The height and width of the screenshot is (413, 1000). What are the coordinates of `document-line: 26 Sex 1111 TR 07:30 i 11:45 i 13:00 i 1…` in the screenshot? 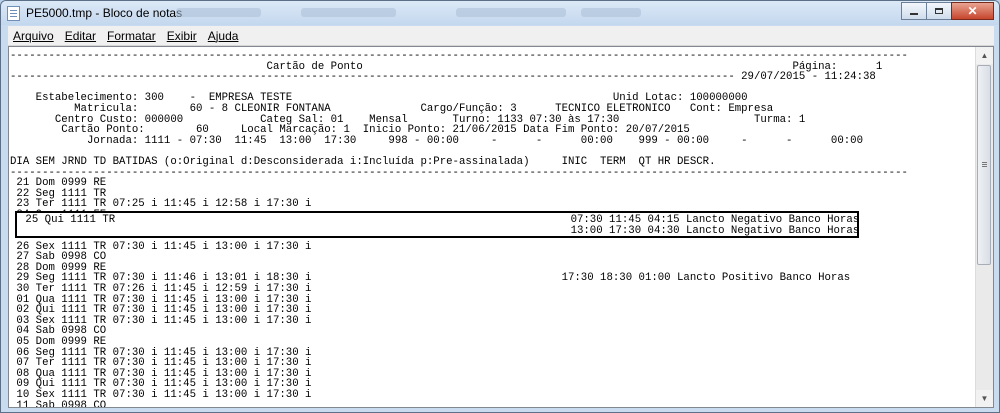 It's located at (161, 246).